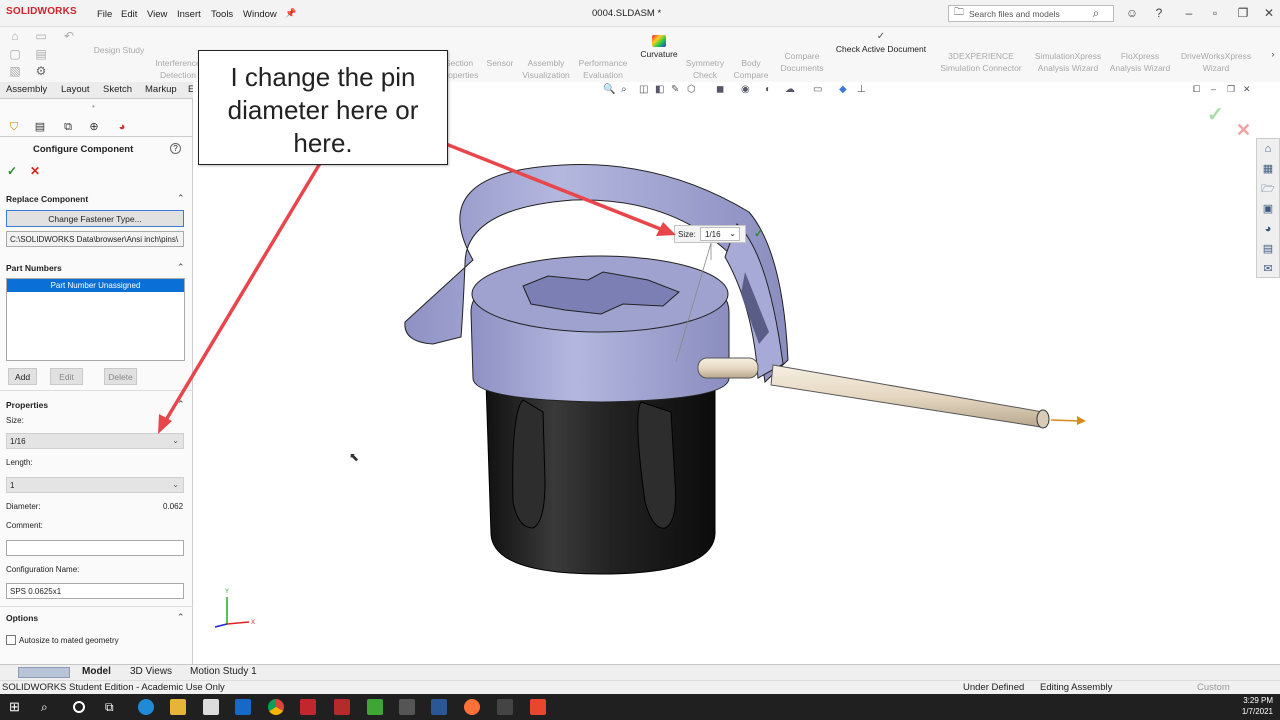  I want to click on menu-file: File, so click(104, 14).